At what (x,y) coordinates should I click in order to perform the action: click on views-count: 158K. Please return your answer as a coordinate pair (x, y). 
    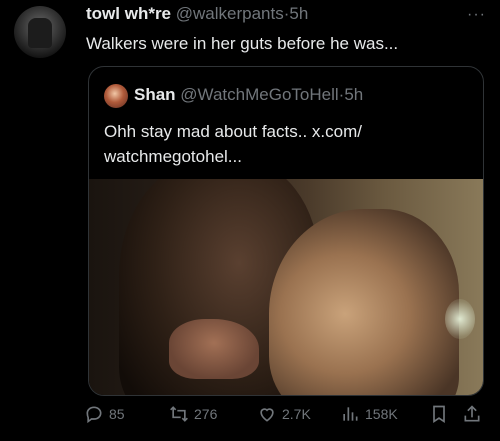
    Looking at the image, I should click on (381, 414).